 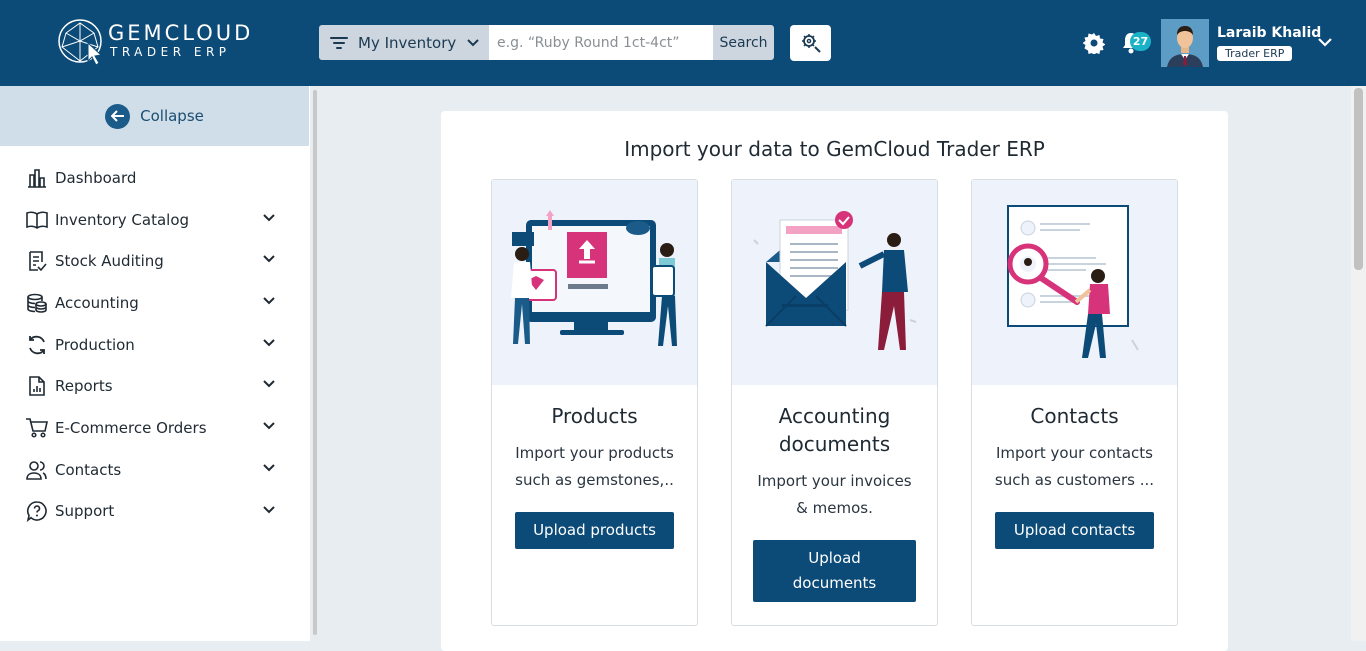 I want to click on sidebar-item-dashboard: Dashboard, so click(x=155, y=178).